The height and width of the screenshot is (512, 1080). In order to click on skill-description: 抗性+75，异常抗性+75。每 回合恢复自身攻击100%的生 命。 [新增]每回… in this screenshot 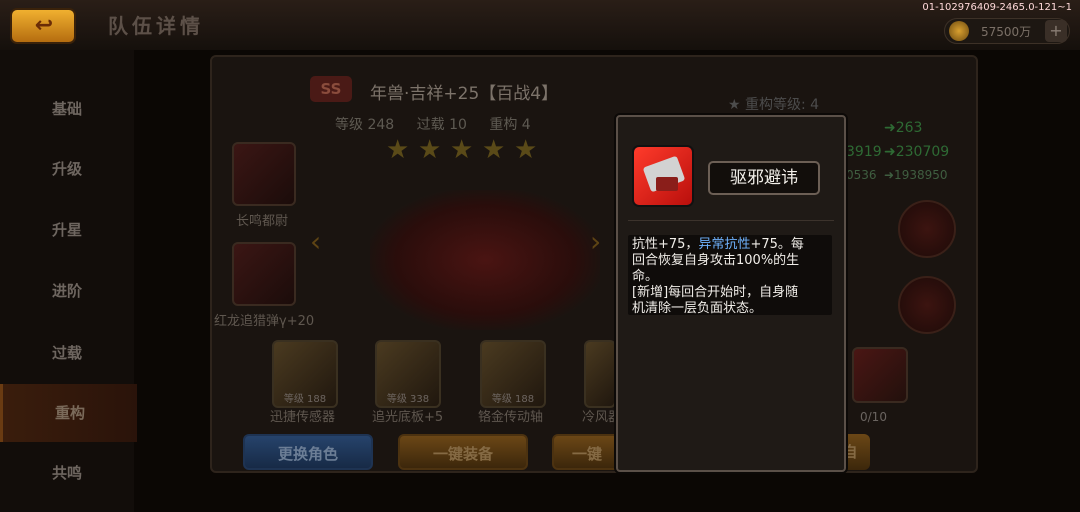, I will do `click(730, 275)`.